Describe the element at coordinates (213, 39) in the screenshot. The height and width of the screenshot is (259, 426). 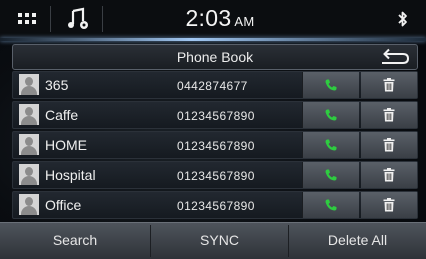
I see `header-glow-divider` at that location.